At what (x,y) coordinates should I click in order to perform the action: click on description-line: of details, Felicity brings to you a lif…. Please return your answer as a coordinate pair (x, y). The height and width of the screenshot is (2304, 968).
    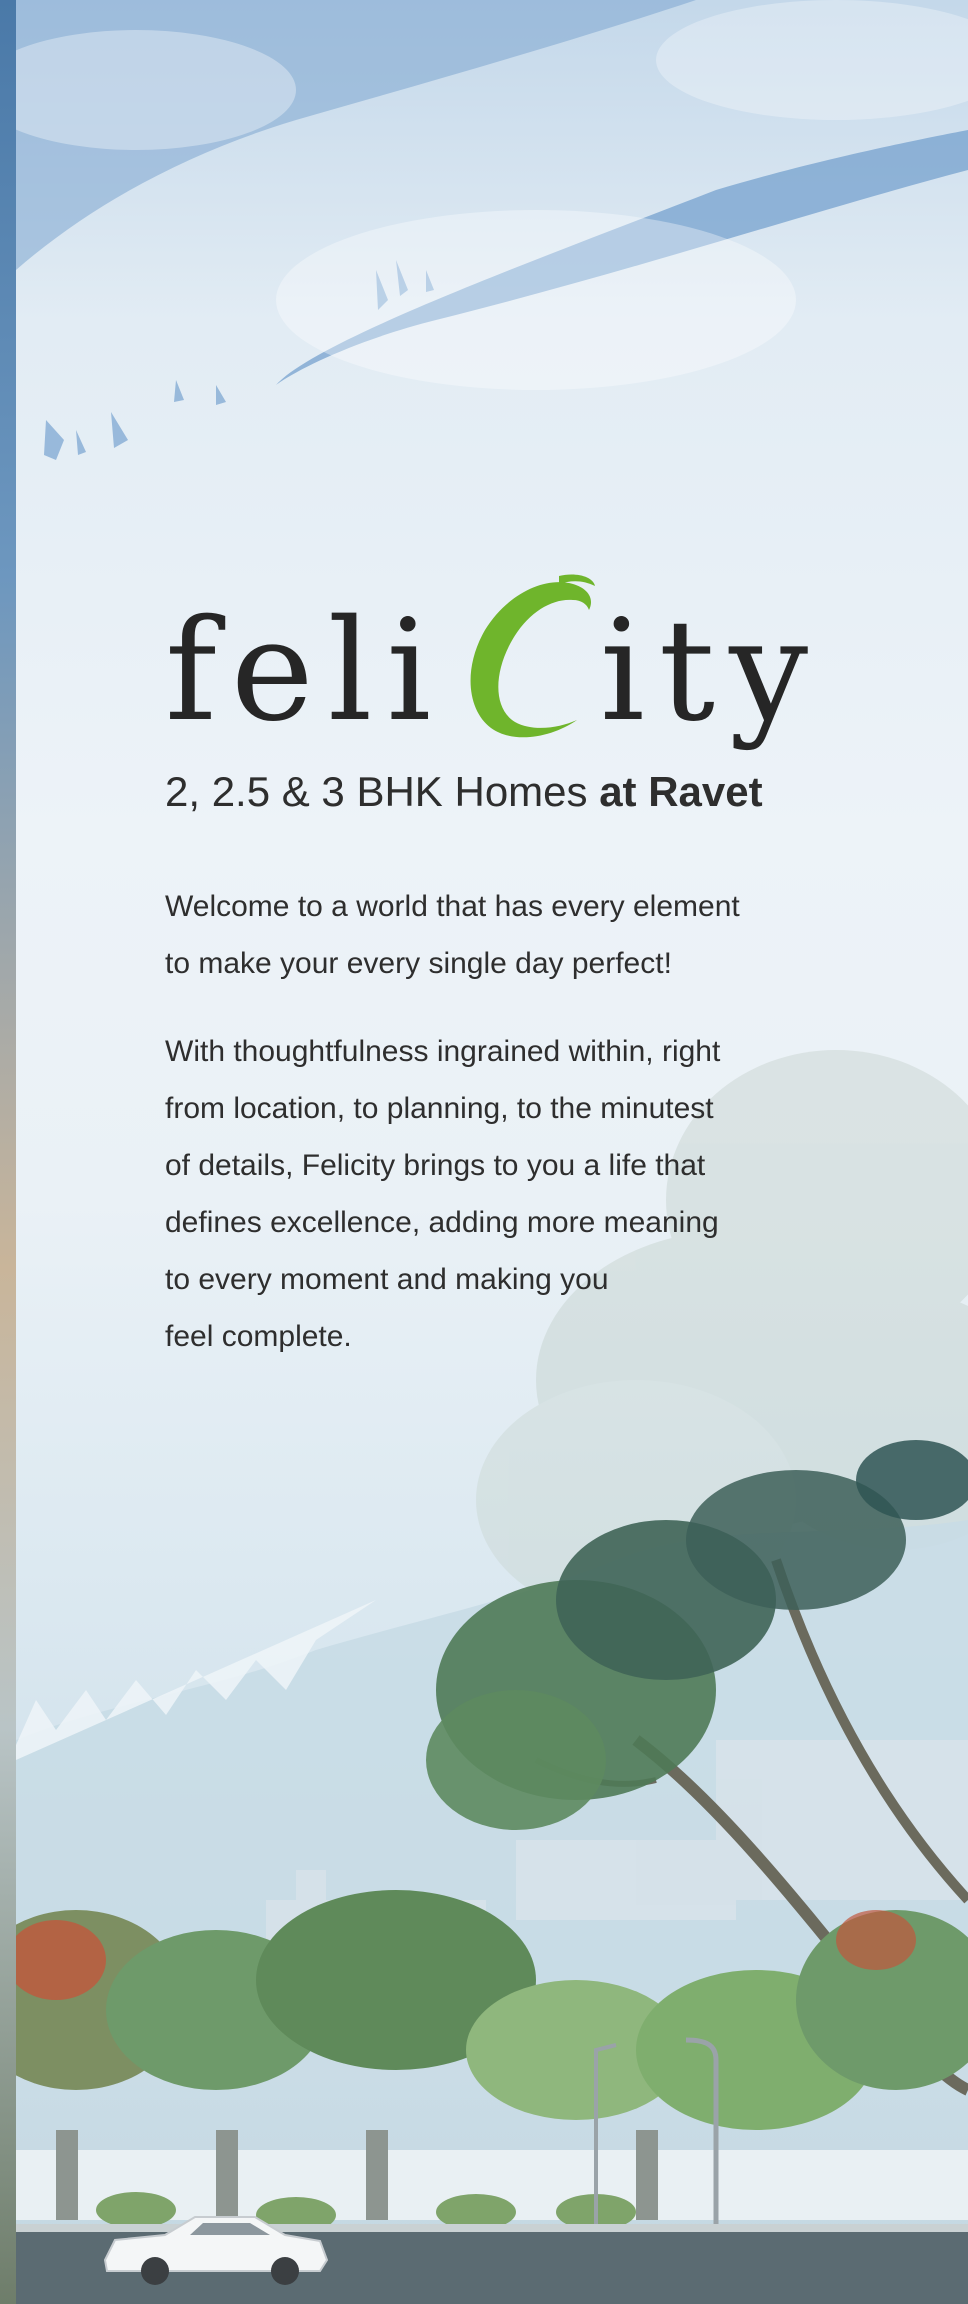
    Looking at the image, I should click on (435, 1165).